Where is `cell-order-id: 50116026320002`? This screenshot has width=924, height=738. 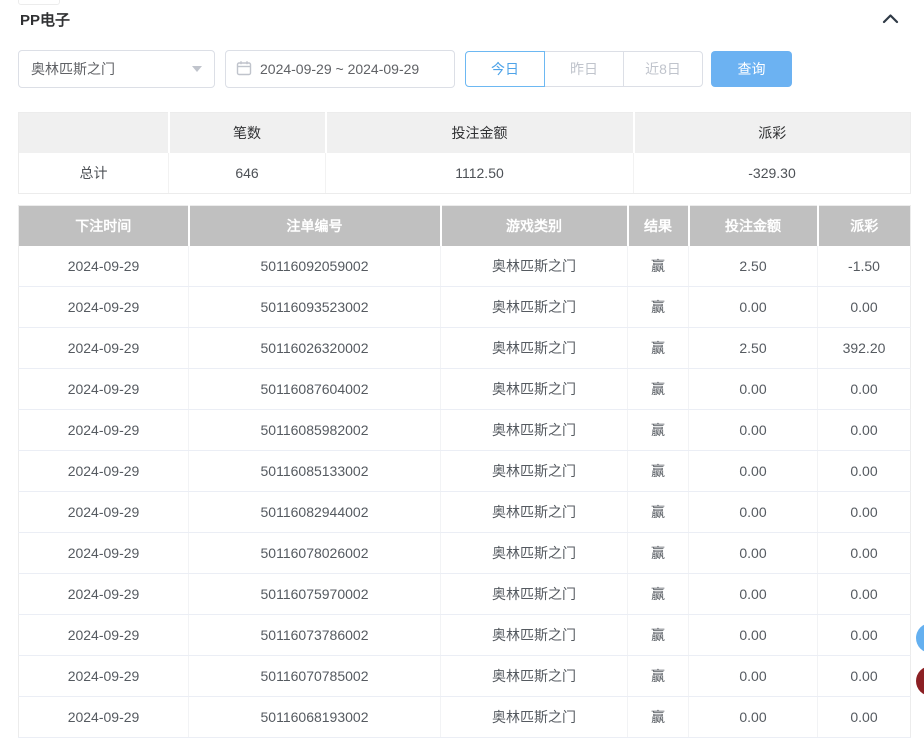
cell-order-id: 50116026320002 is located at coordinates (314, 348).